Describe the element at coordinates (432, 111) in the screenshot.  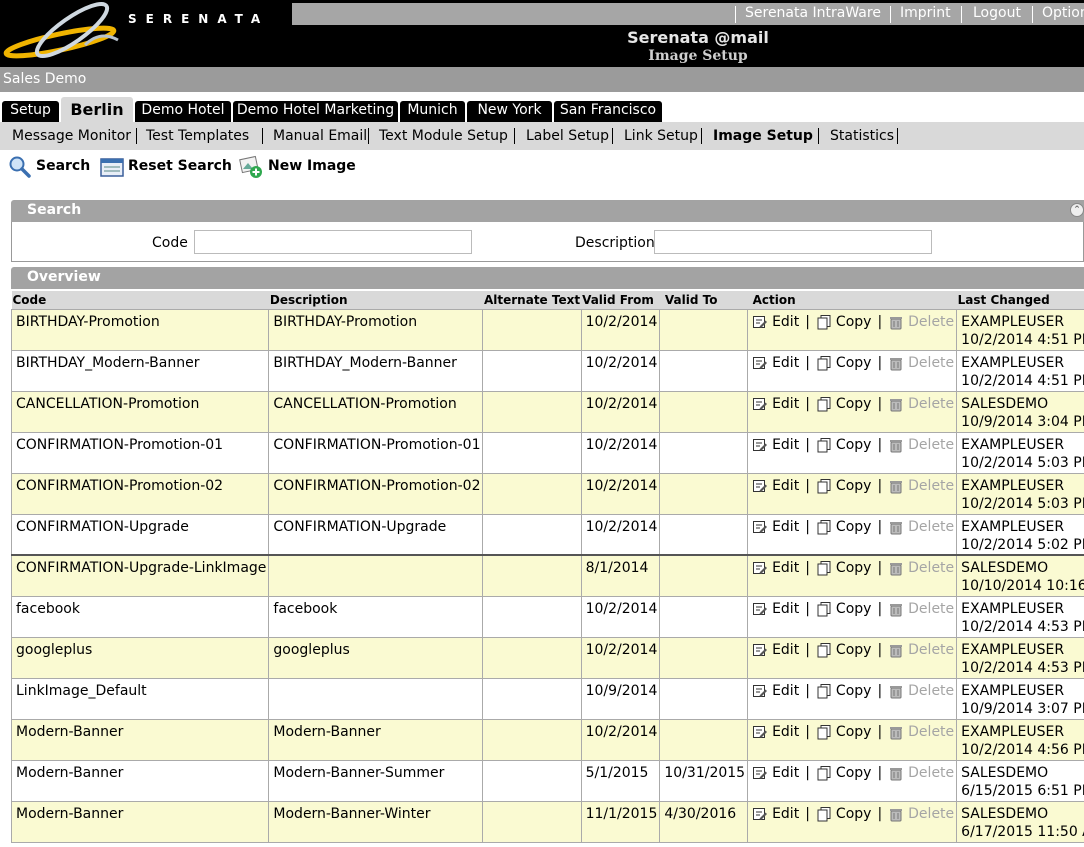
I see `tab-munich: Munich` at that location.